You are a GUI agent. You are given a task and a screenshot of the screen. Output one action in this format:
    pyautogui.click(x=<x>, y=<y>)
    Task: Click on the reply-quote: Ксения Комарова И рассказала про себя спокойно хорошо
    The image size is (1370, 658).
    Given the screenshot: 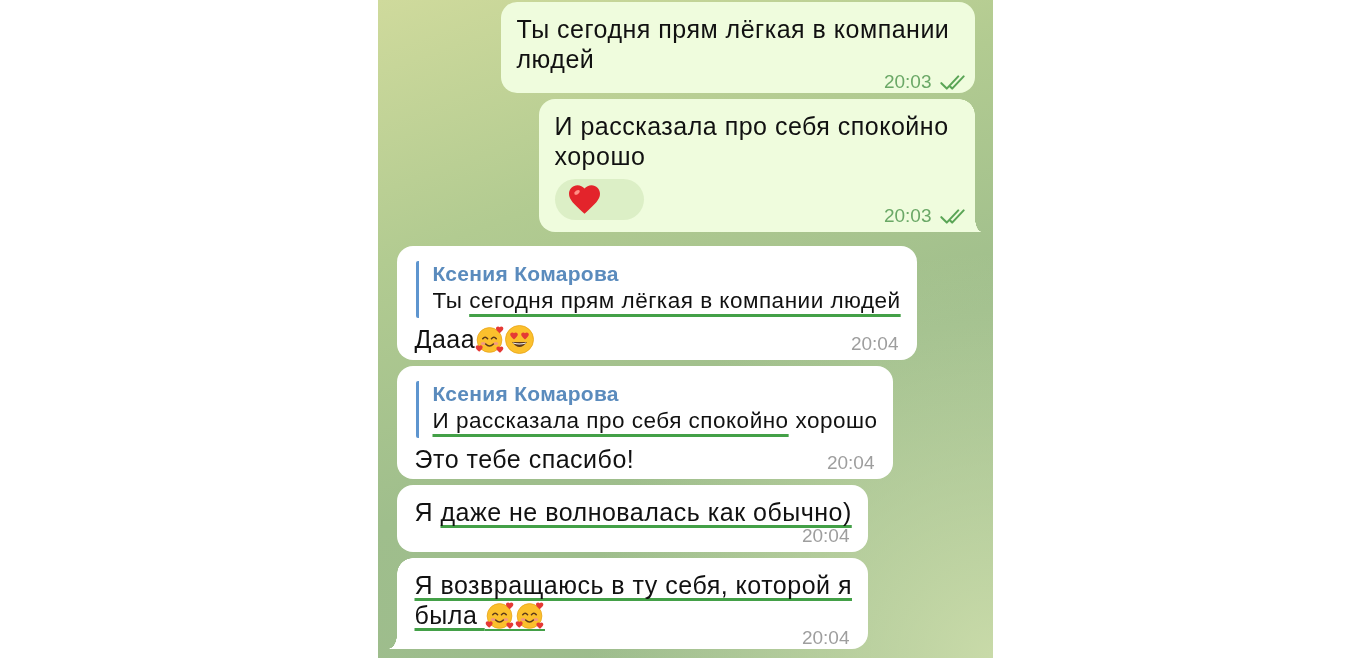 What is the action you would take?
    pyautogui.click(x=647, y=409)
    